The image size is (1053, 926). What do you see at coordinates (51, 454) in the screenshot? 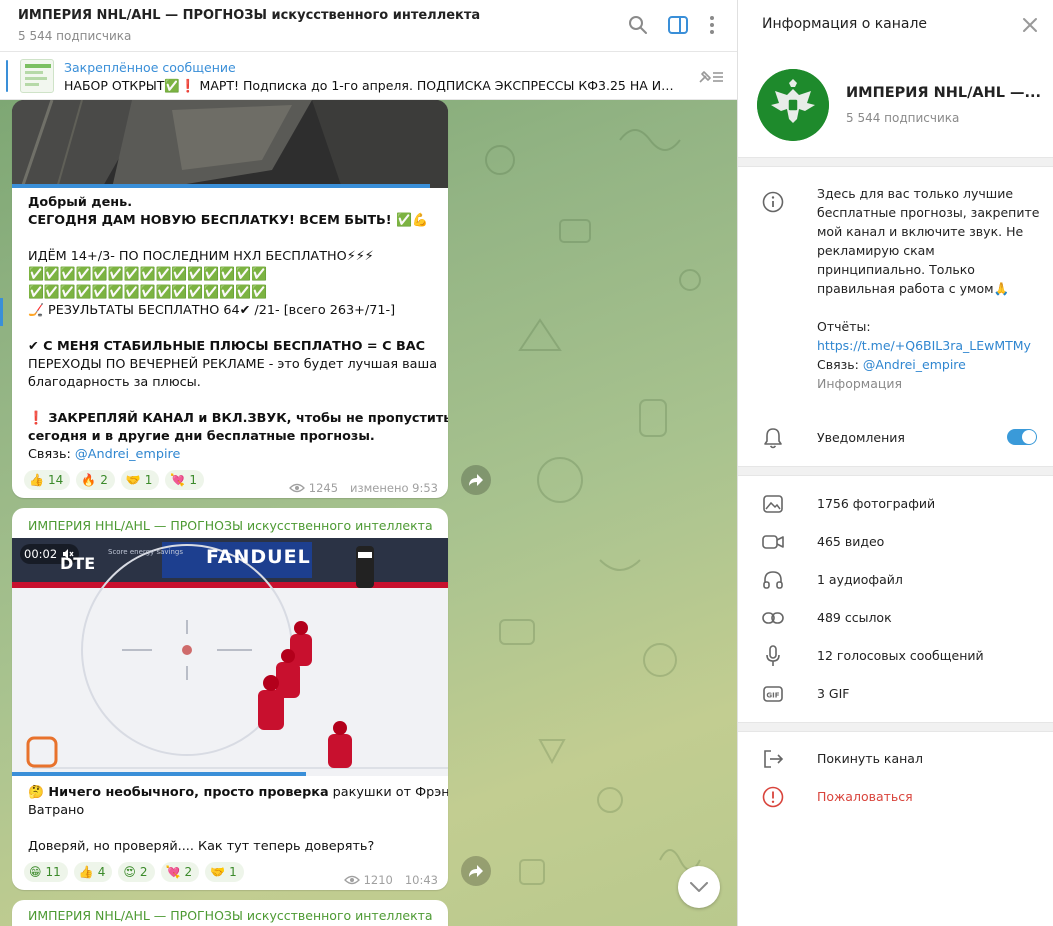
I see `msg-contact-label: Связь:` at bounding box center [51, 454].